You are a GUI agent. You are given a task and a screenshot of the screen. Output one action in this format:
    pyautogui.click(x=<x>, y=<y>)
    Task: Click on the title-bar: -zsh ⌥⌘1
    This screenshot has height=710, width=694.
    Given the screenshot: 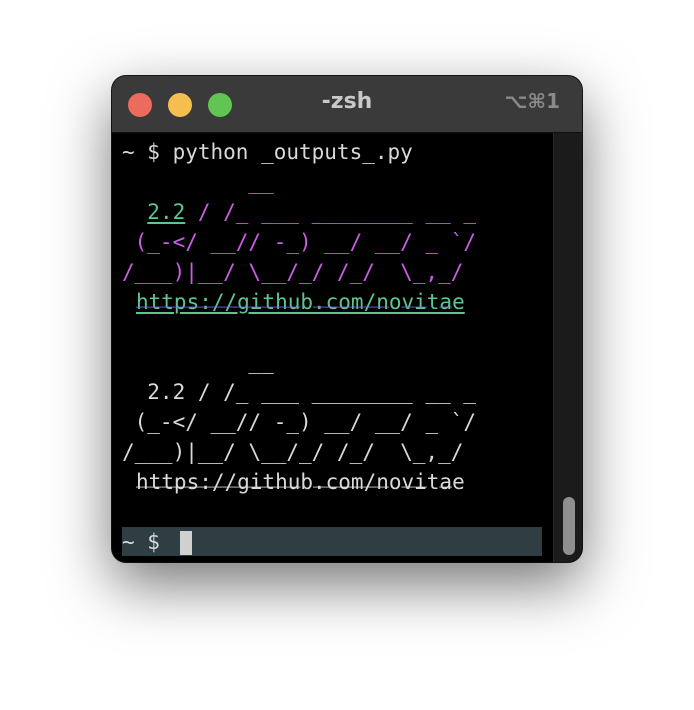 What is the action you would take?
    pyautogui.click(x=347, y=104)
    